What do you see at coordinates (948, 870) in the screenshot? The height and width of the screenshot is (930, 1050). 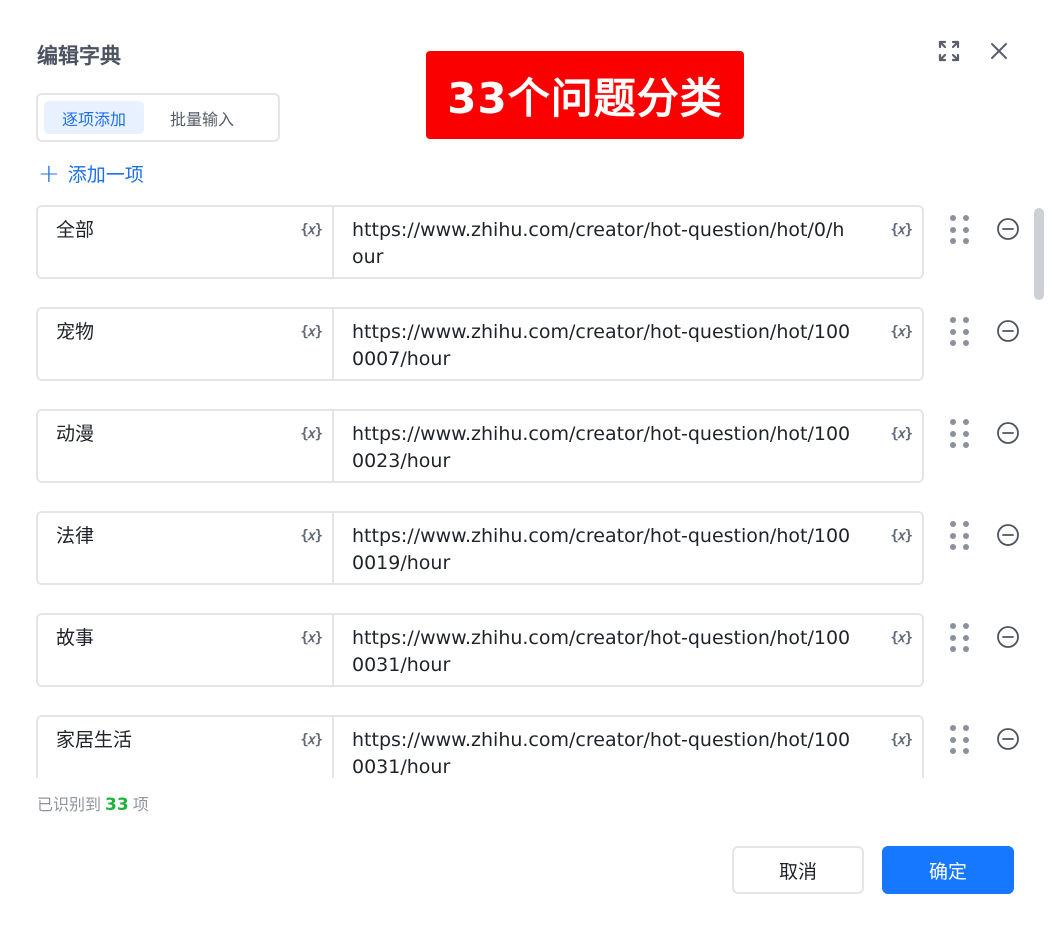 I see `confirm-button: 确定` at bounding box center [948, 870].